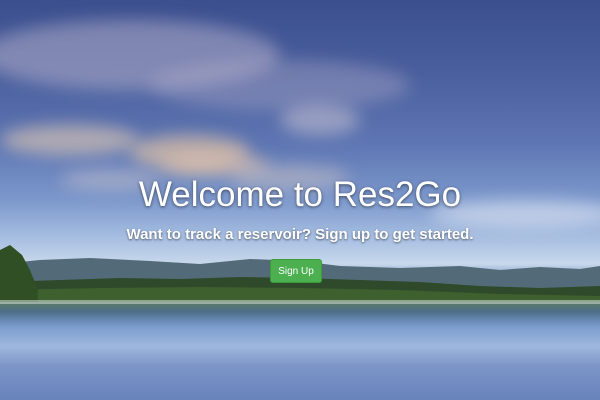 This screenshot has width=600, height=400. Describe the element at coordinates (296, 271) in the screenshot. I see `sign-up-button: Sign Up` at that location.